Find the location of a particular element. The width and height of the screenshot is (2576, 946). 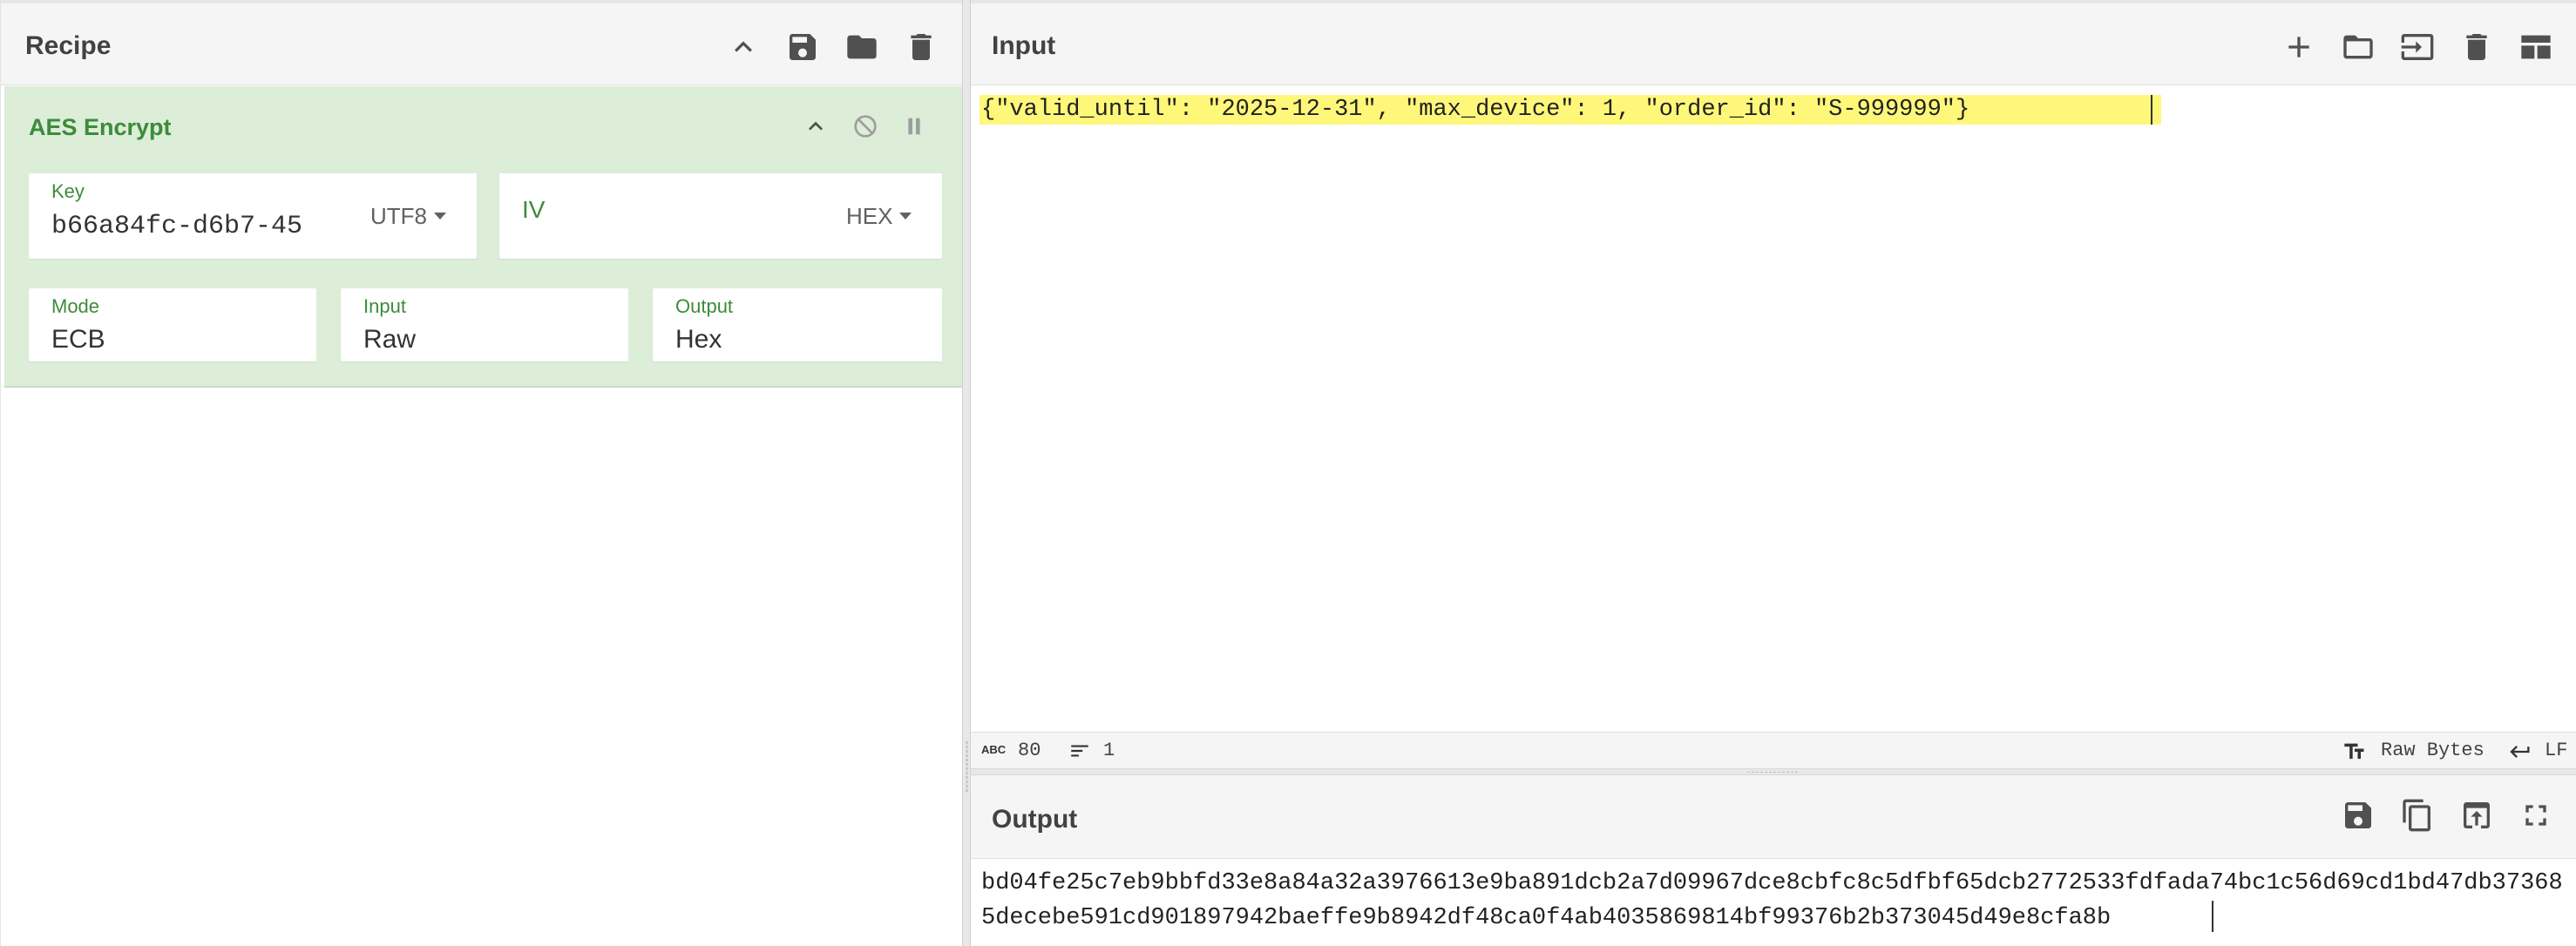

iv-label: IV is located at coordinates (534, 209).